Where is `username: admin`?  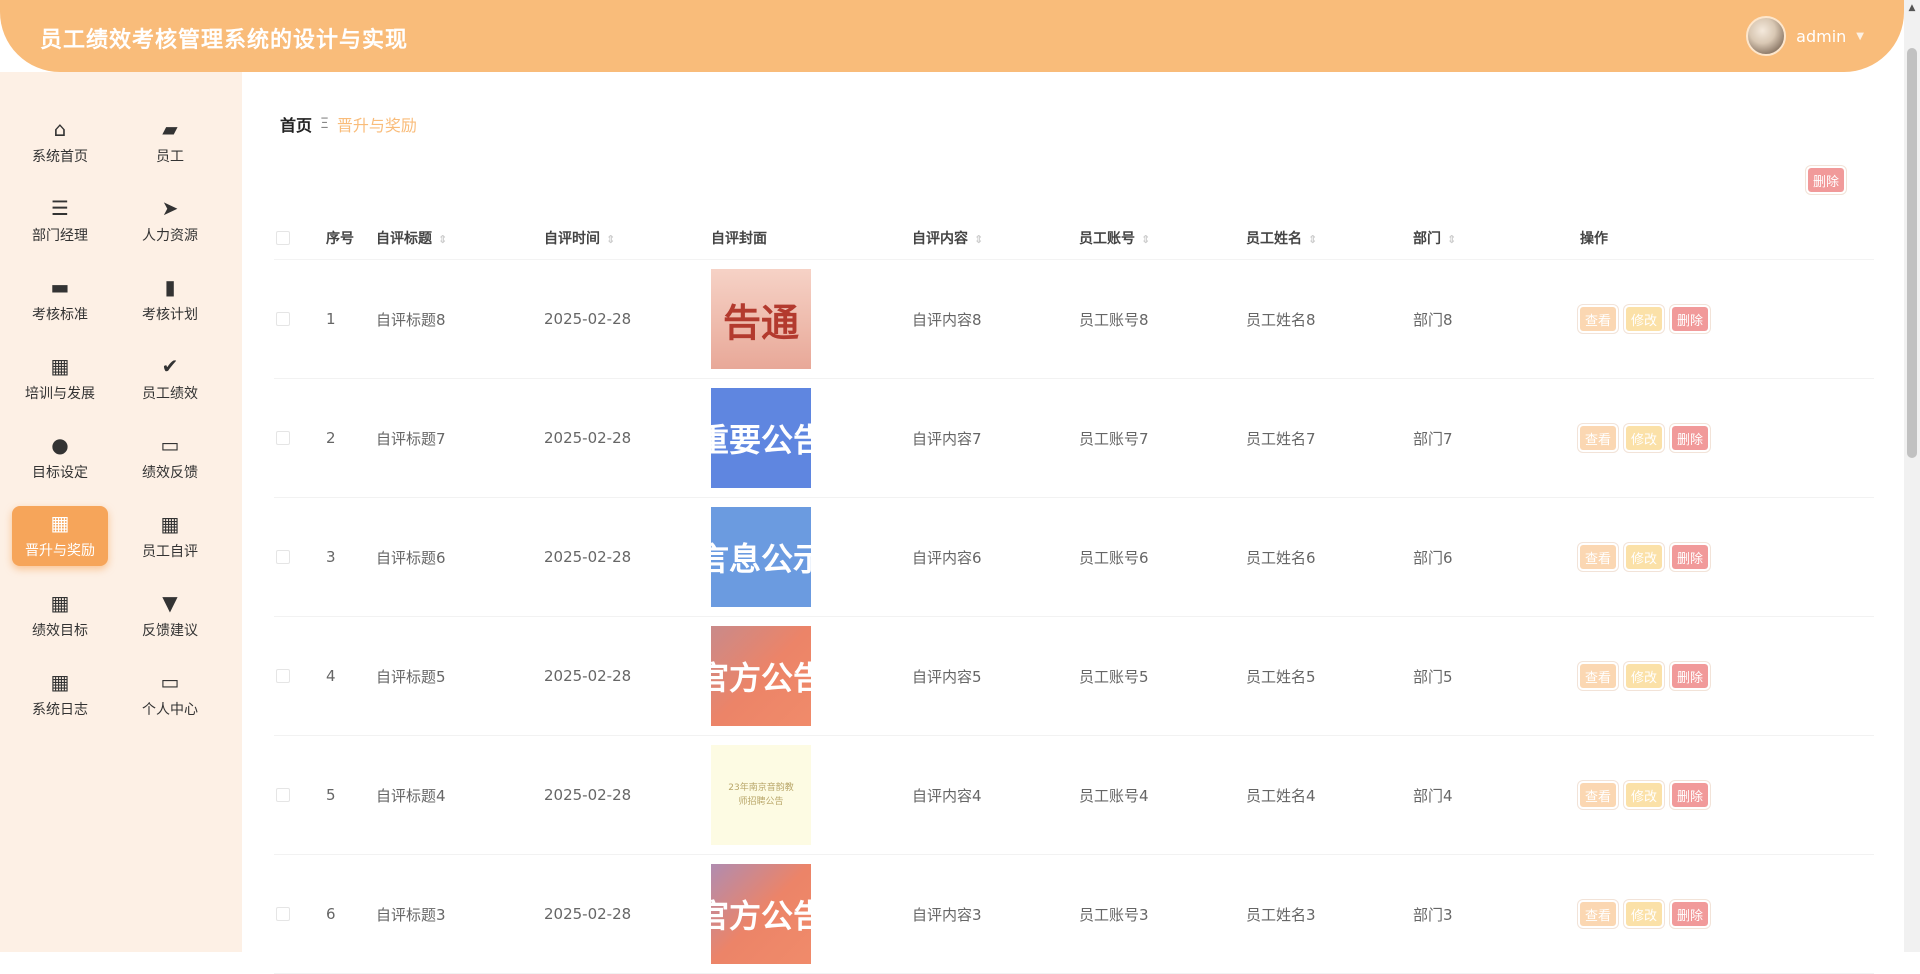 username: admin is located at coordinates (1821, 36).